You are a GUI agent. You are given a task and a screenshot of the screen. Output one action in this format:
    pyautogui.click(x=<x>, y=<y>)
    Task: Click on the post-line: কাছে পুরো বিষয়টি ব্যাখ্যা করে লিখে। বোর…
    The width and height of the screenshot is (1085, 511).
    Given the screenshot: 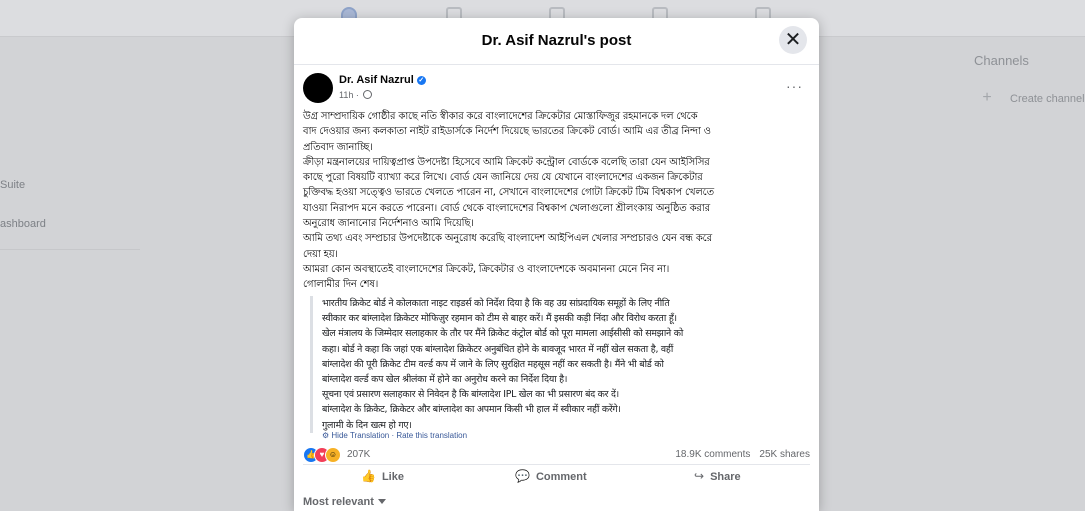 What is the action you would take?
    pyautogui.click(x=503, y=178)
    